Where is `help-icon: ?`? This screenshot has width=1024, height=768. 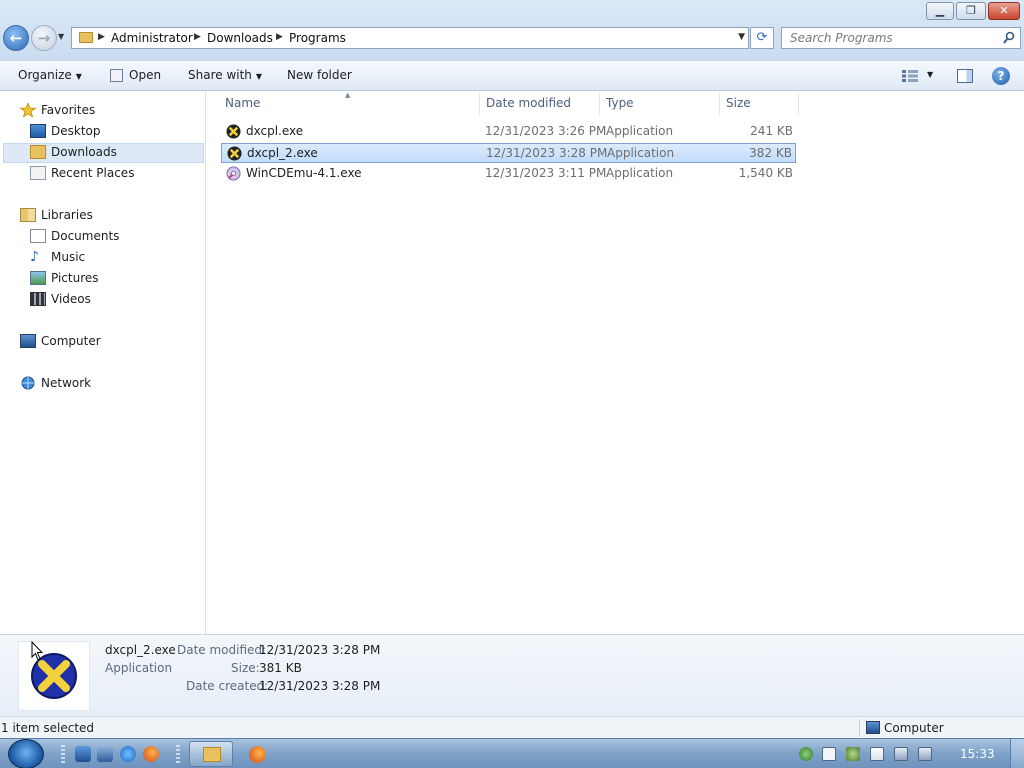 help-icon: ? is located at coordinates (1001, 76).